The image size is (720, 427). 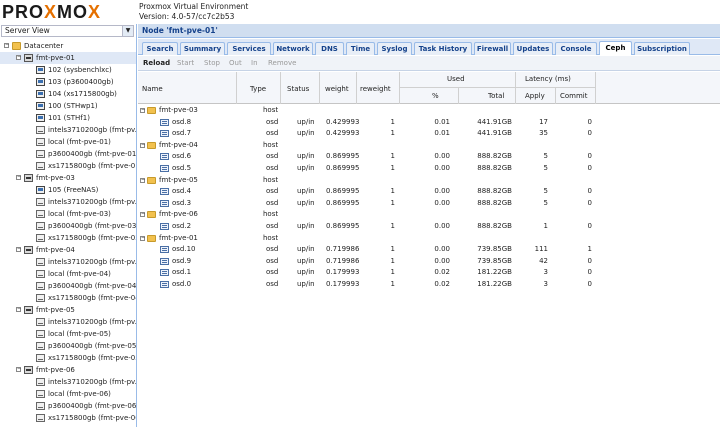 What do you see at coordinates (429, 146) in the screenshot?
I see `host-row: − fmt-pve-04 host` at bounding box center [429, 146].